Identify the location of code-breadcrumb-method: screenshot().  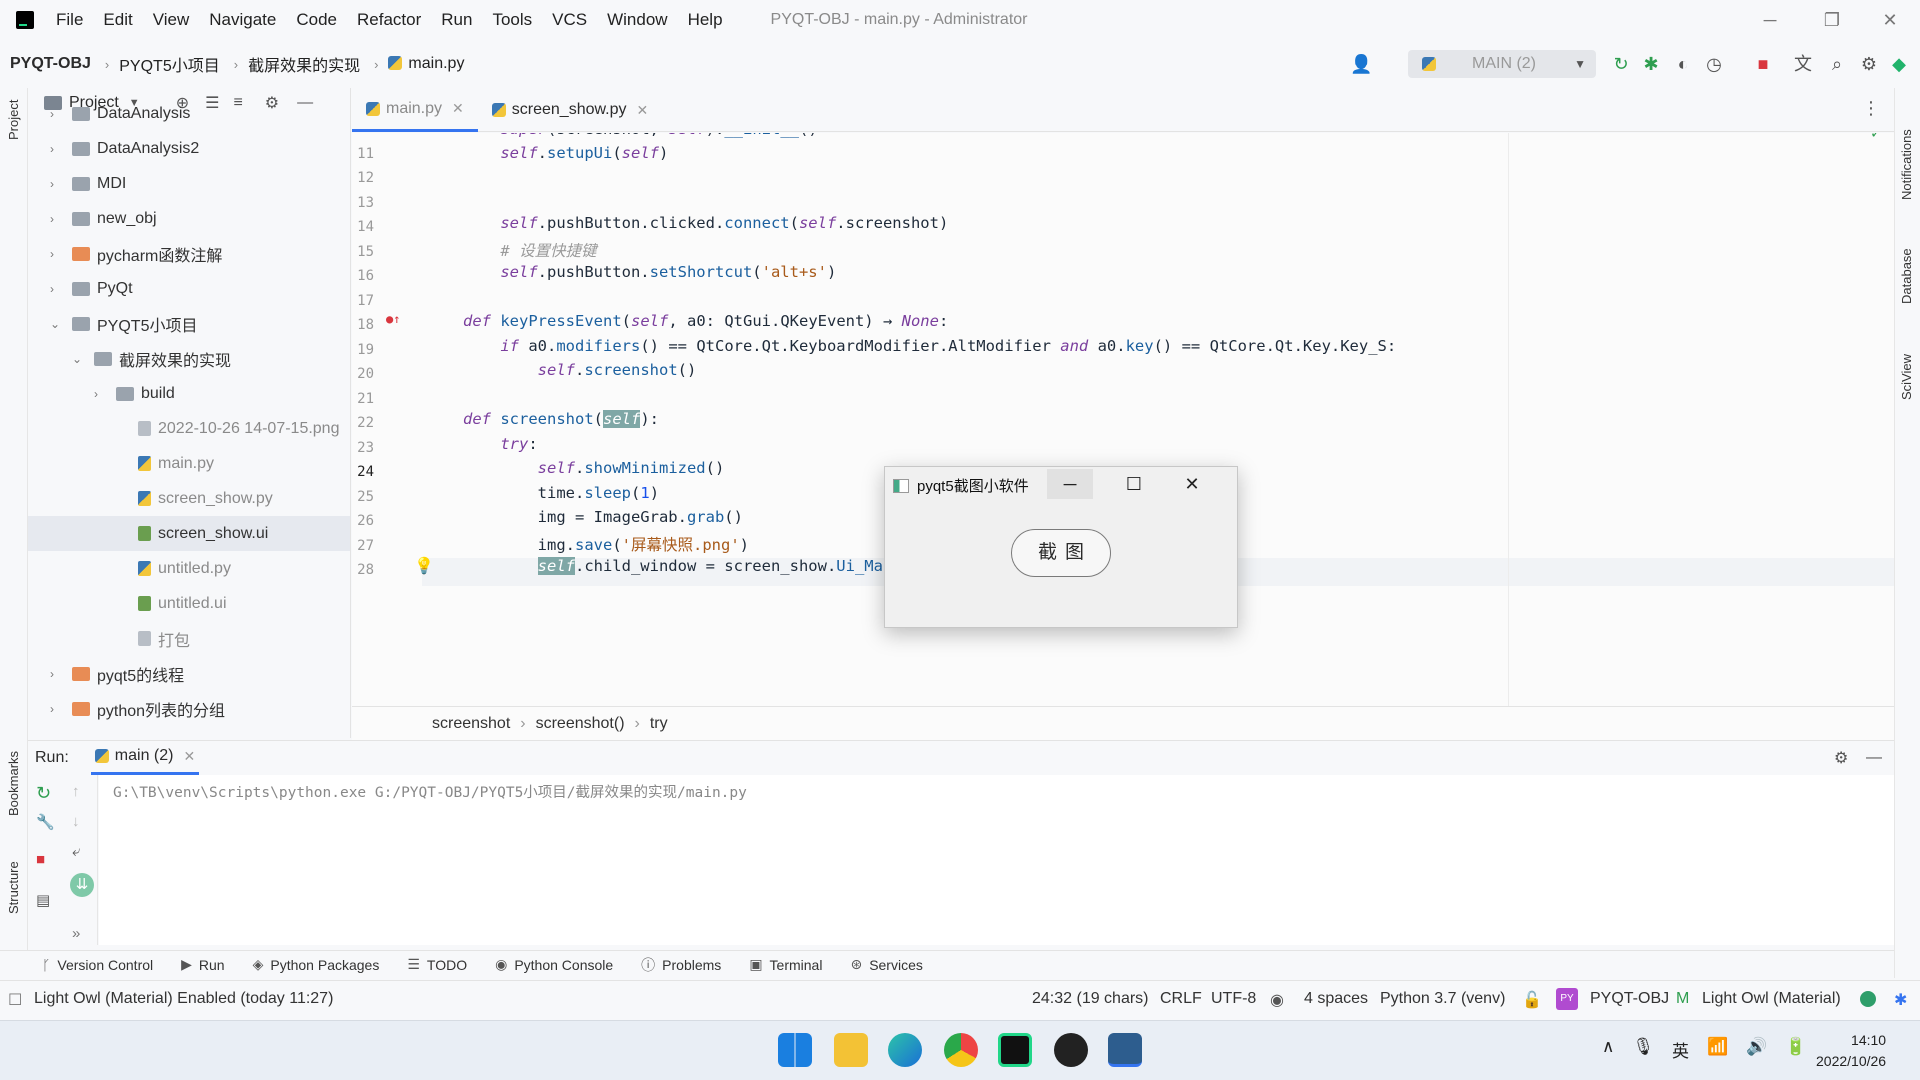
(580, 724).